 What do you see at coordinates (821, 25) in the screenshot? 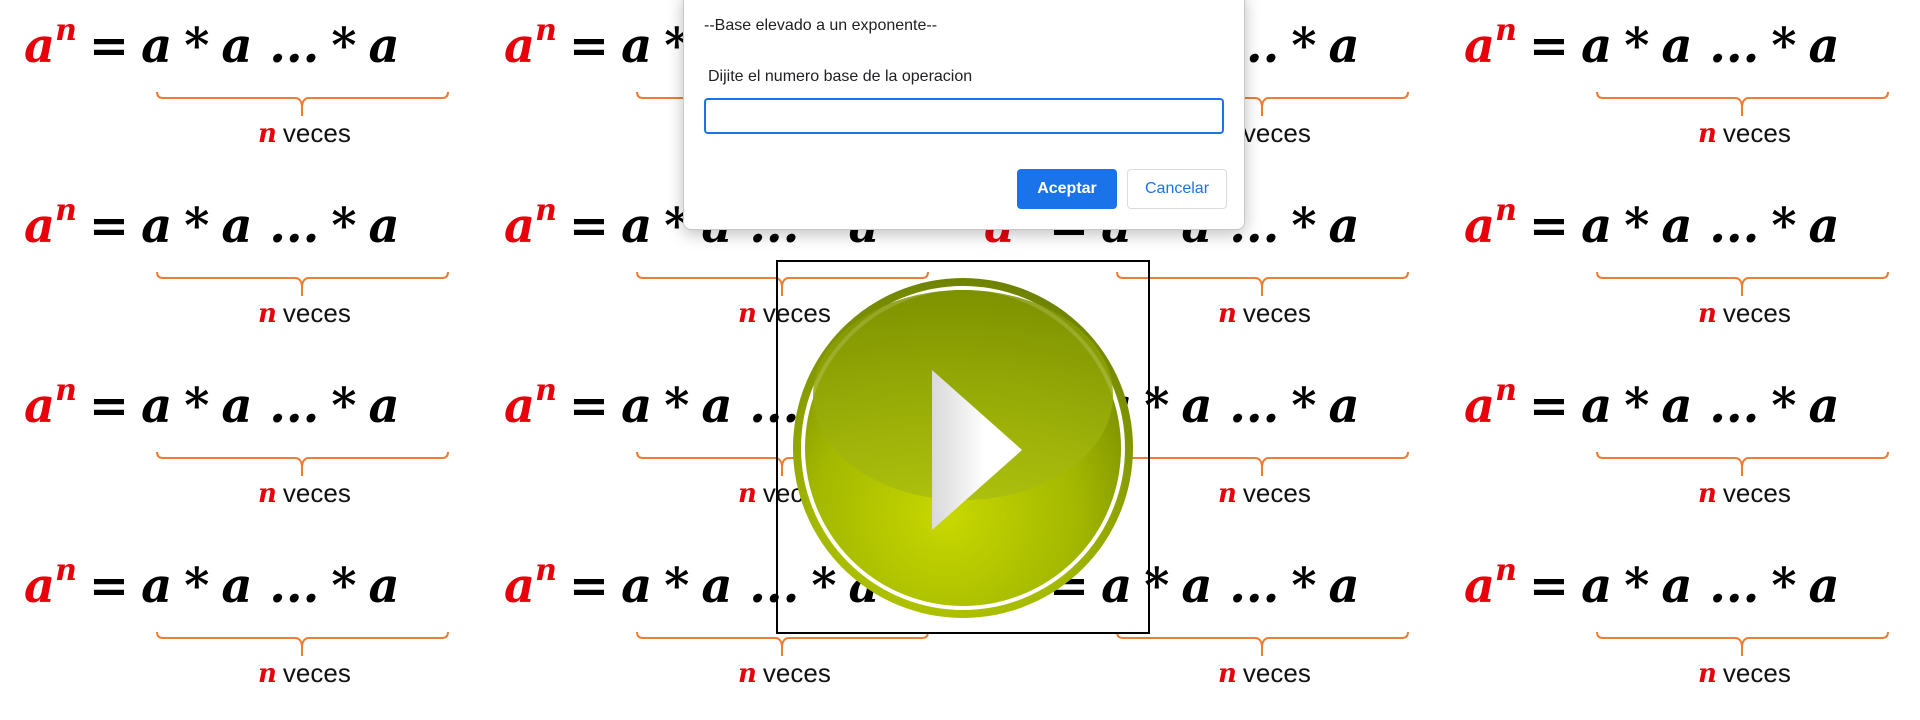
I see `dialog-title: --Base elevado a un exponente--` at bounding box center [821, 25].